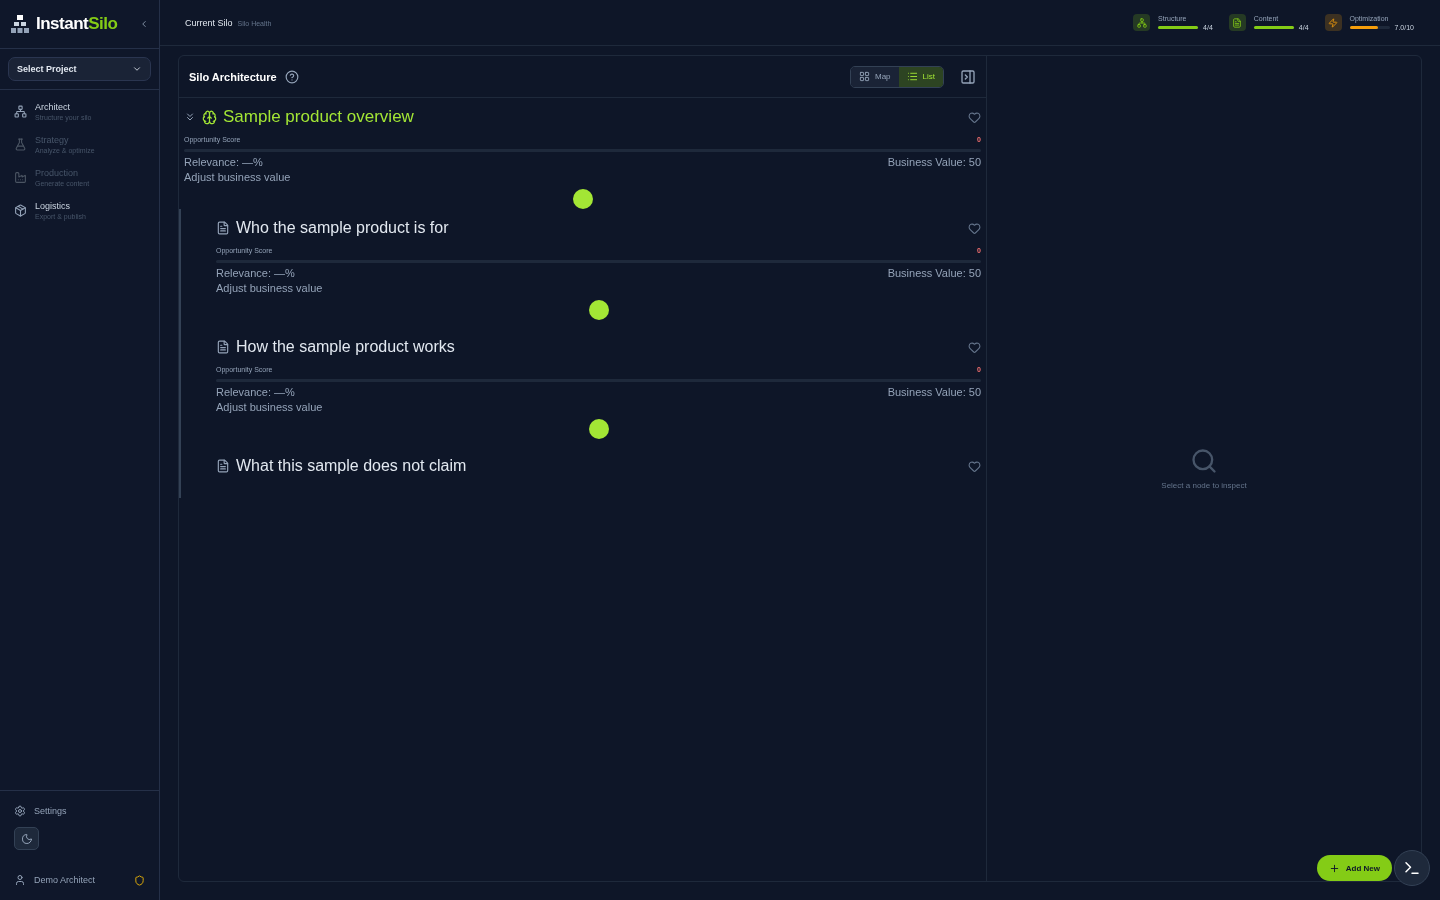  I want to click on view-tab: Map, so click(875, 76).